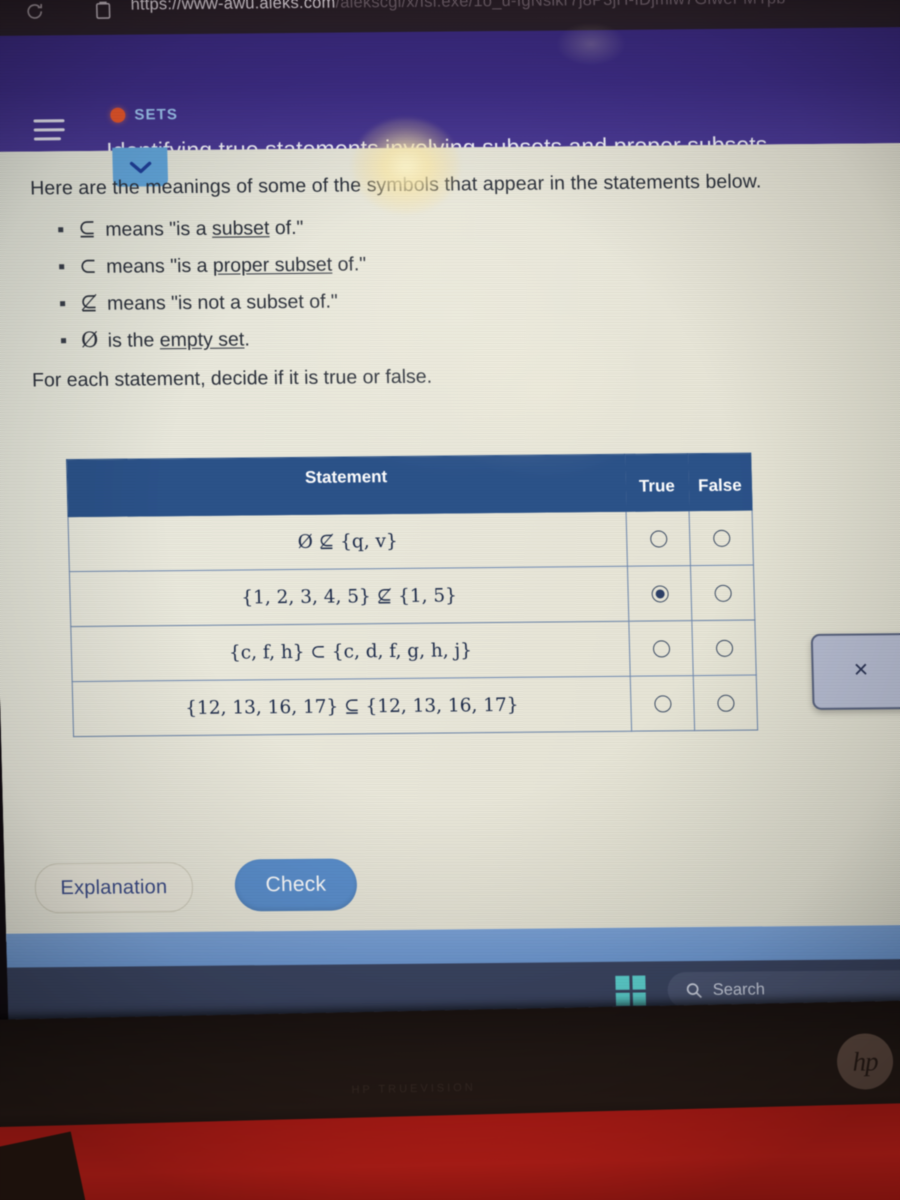 The width and height of the screenshot is (900, 1200). I want to click on explanation-button: Explanation, so click(114, 887).